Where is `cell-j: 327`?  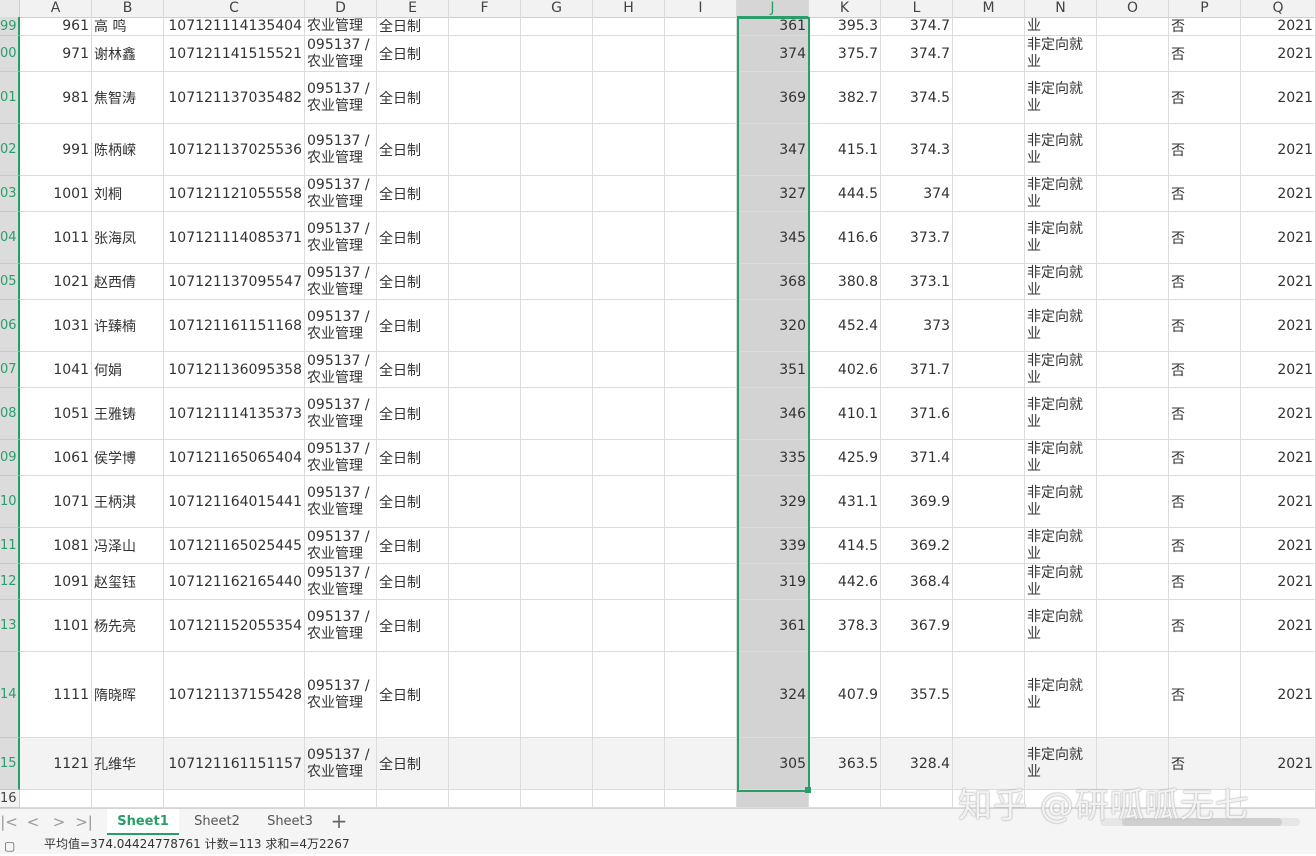 cell-j: 327 is located at coordinates (773, 194).